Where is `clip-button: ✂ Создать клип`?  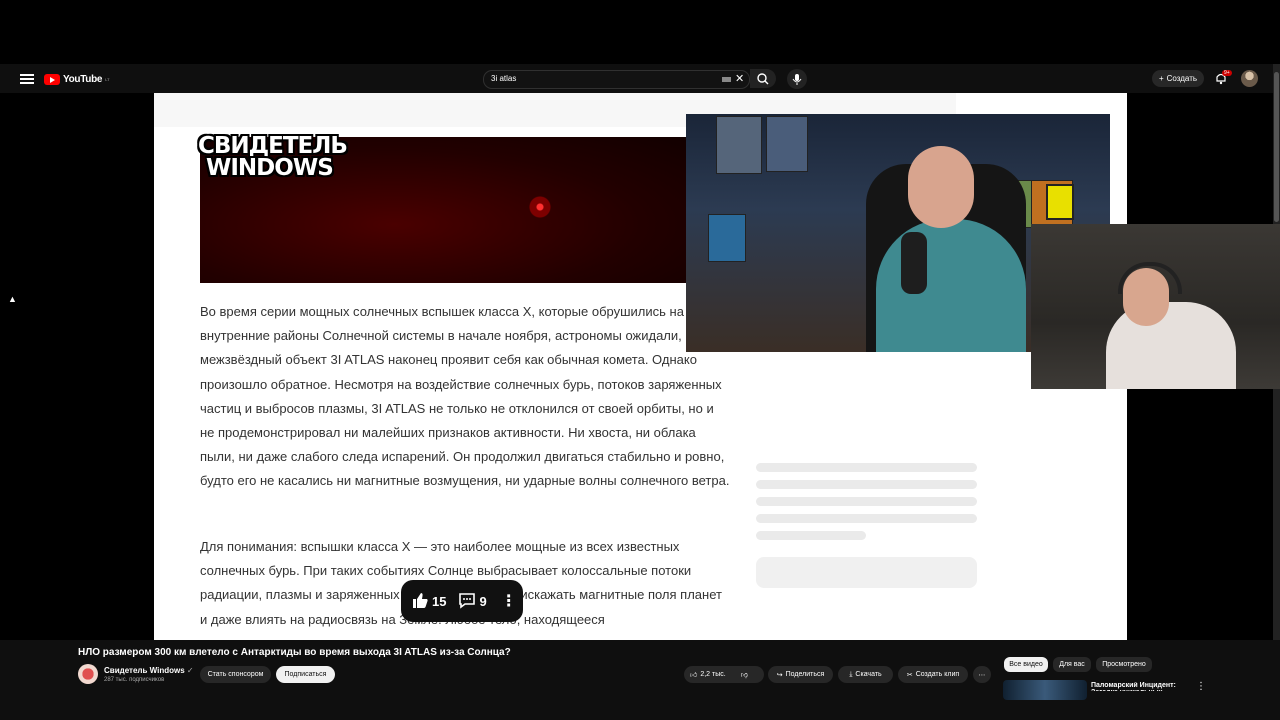 clip-button: ✂ Создать клип is located at coordinates (933, 674).